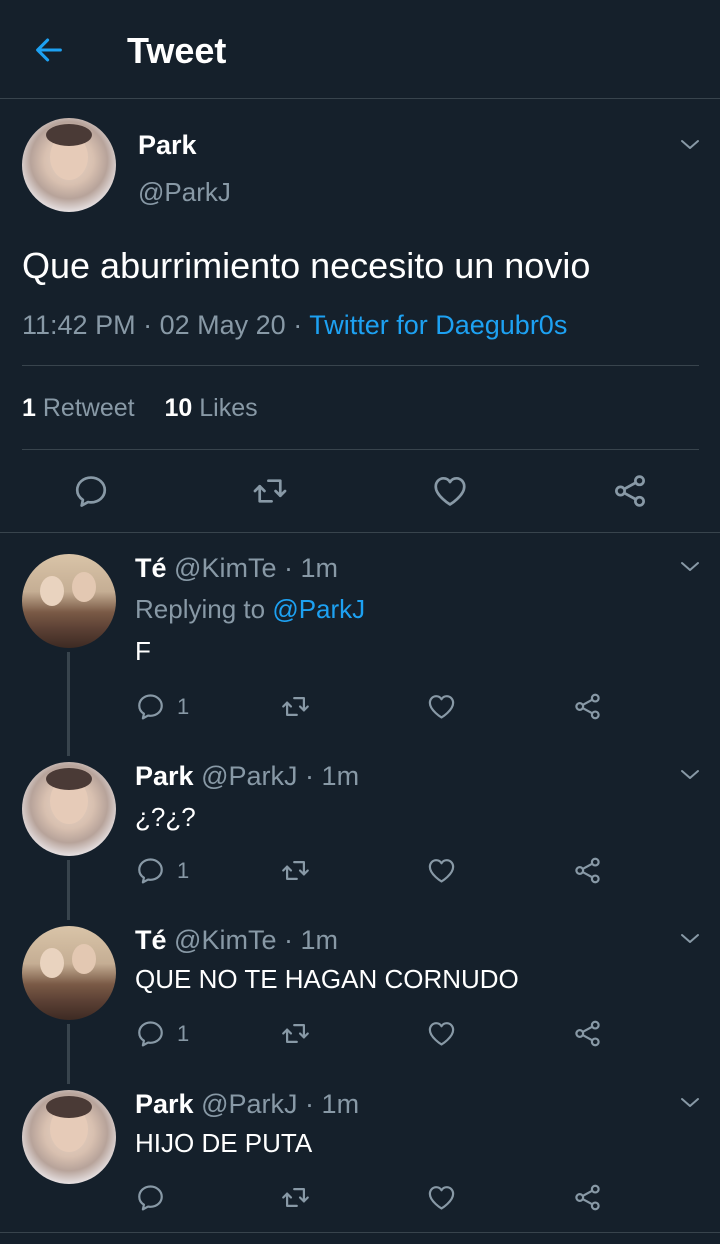 The height and width of the screenshot is (1244, 720). I want to click on reply-text: HIJO DE PUTA, so click(224, 1143).